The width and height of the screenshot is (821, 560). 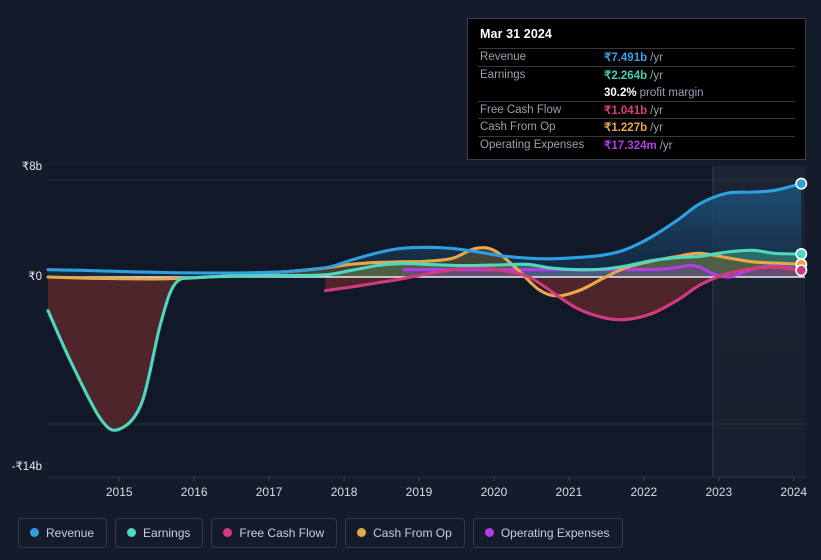 I want to click on tooltip-row: 30.2% profit margin, so click(x=636, y=92).